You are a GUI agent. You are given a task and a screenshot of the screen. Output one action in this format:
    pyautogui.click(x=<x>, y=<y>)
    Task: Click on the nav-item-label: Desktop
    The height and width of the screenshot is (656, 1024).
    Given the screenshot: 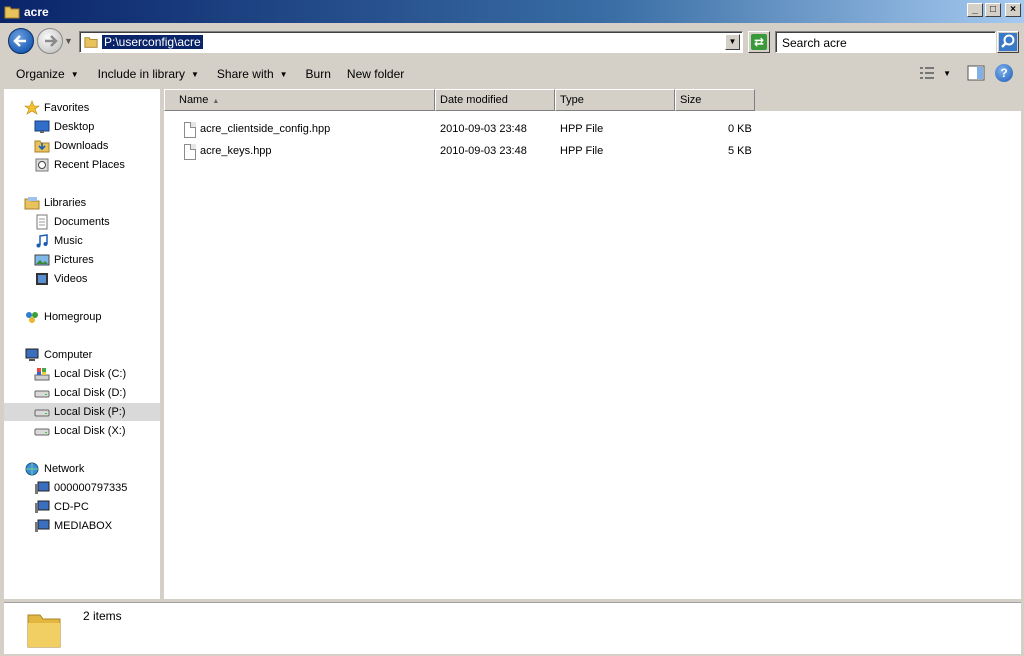 What is the action you would take?
    pyautogui.click(x=74, y=127)
    